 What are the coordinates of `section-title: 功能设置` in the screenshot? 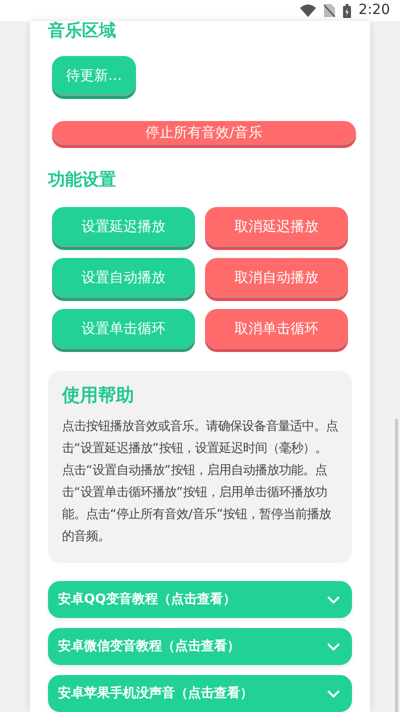 It's located at (82, 180).